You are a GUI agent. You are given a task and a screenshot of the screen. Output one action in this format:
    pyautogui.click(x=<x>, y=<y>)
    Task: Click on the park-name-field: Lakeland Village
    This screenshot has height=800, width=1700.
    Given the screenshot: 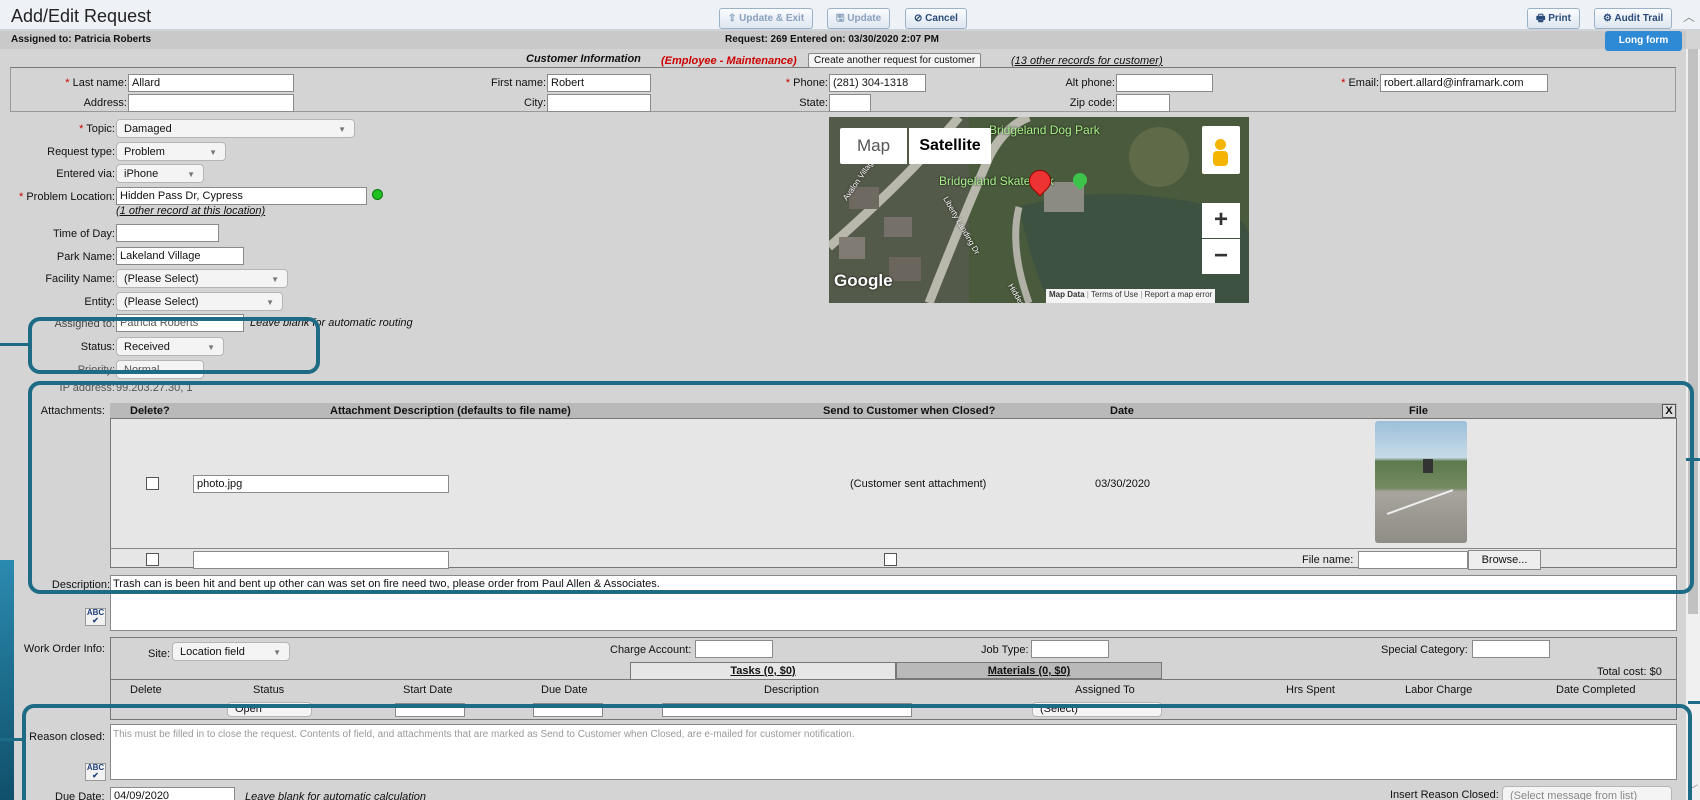 What is the action you would take?
    pyautogui.click(x=180, y=256)
    